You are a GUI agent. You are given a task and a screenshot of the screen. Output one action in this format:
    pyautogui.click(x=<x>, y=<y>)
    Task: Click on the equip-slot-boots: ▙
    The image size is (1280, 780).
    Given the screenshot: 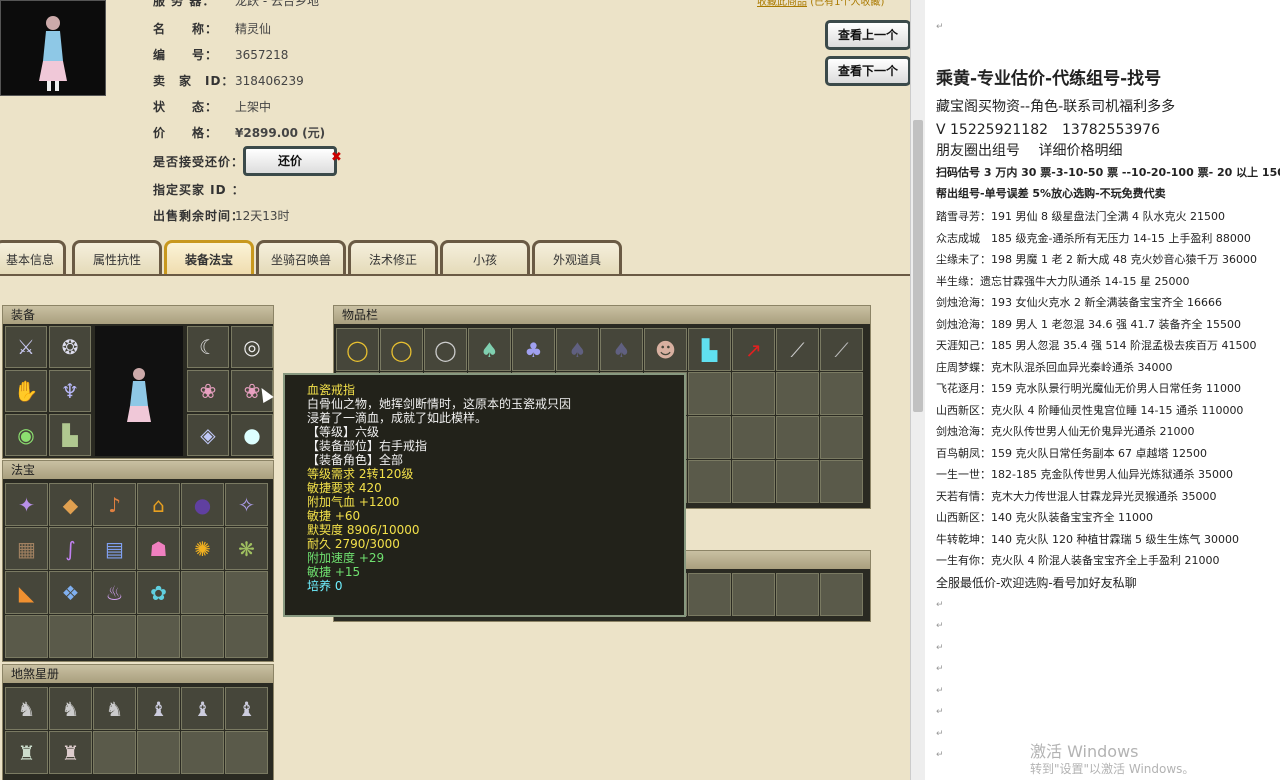 What is the action you would take?
    pyautogui.click(x=70, y=435)
    